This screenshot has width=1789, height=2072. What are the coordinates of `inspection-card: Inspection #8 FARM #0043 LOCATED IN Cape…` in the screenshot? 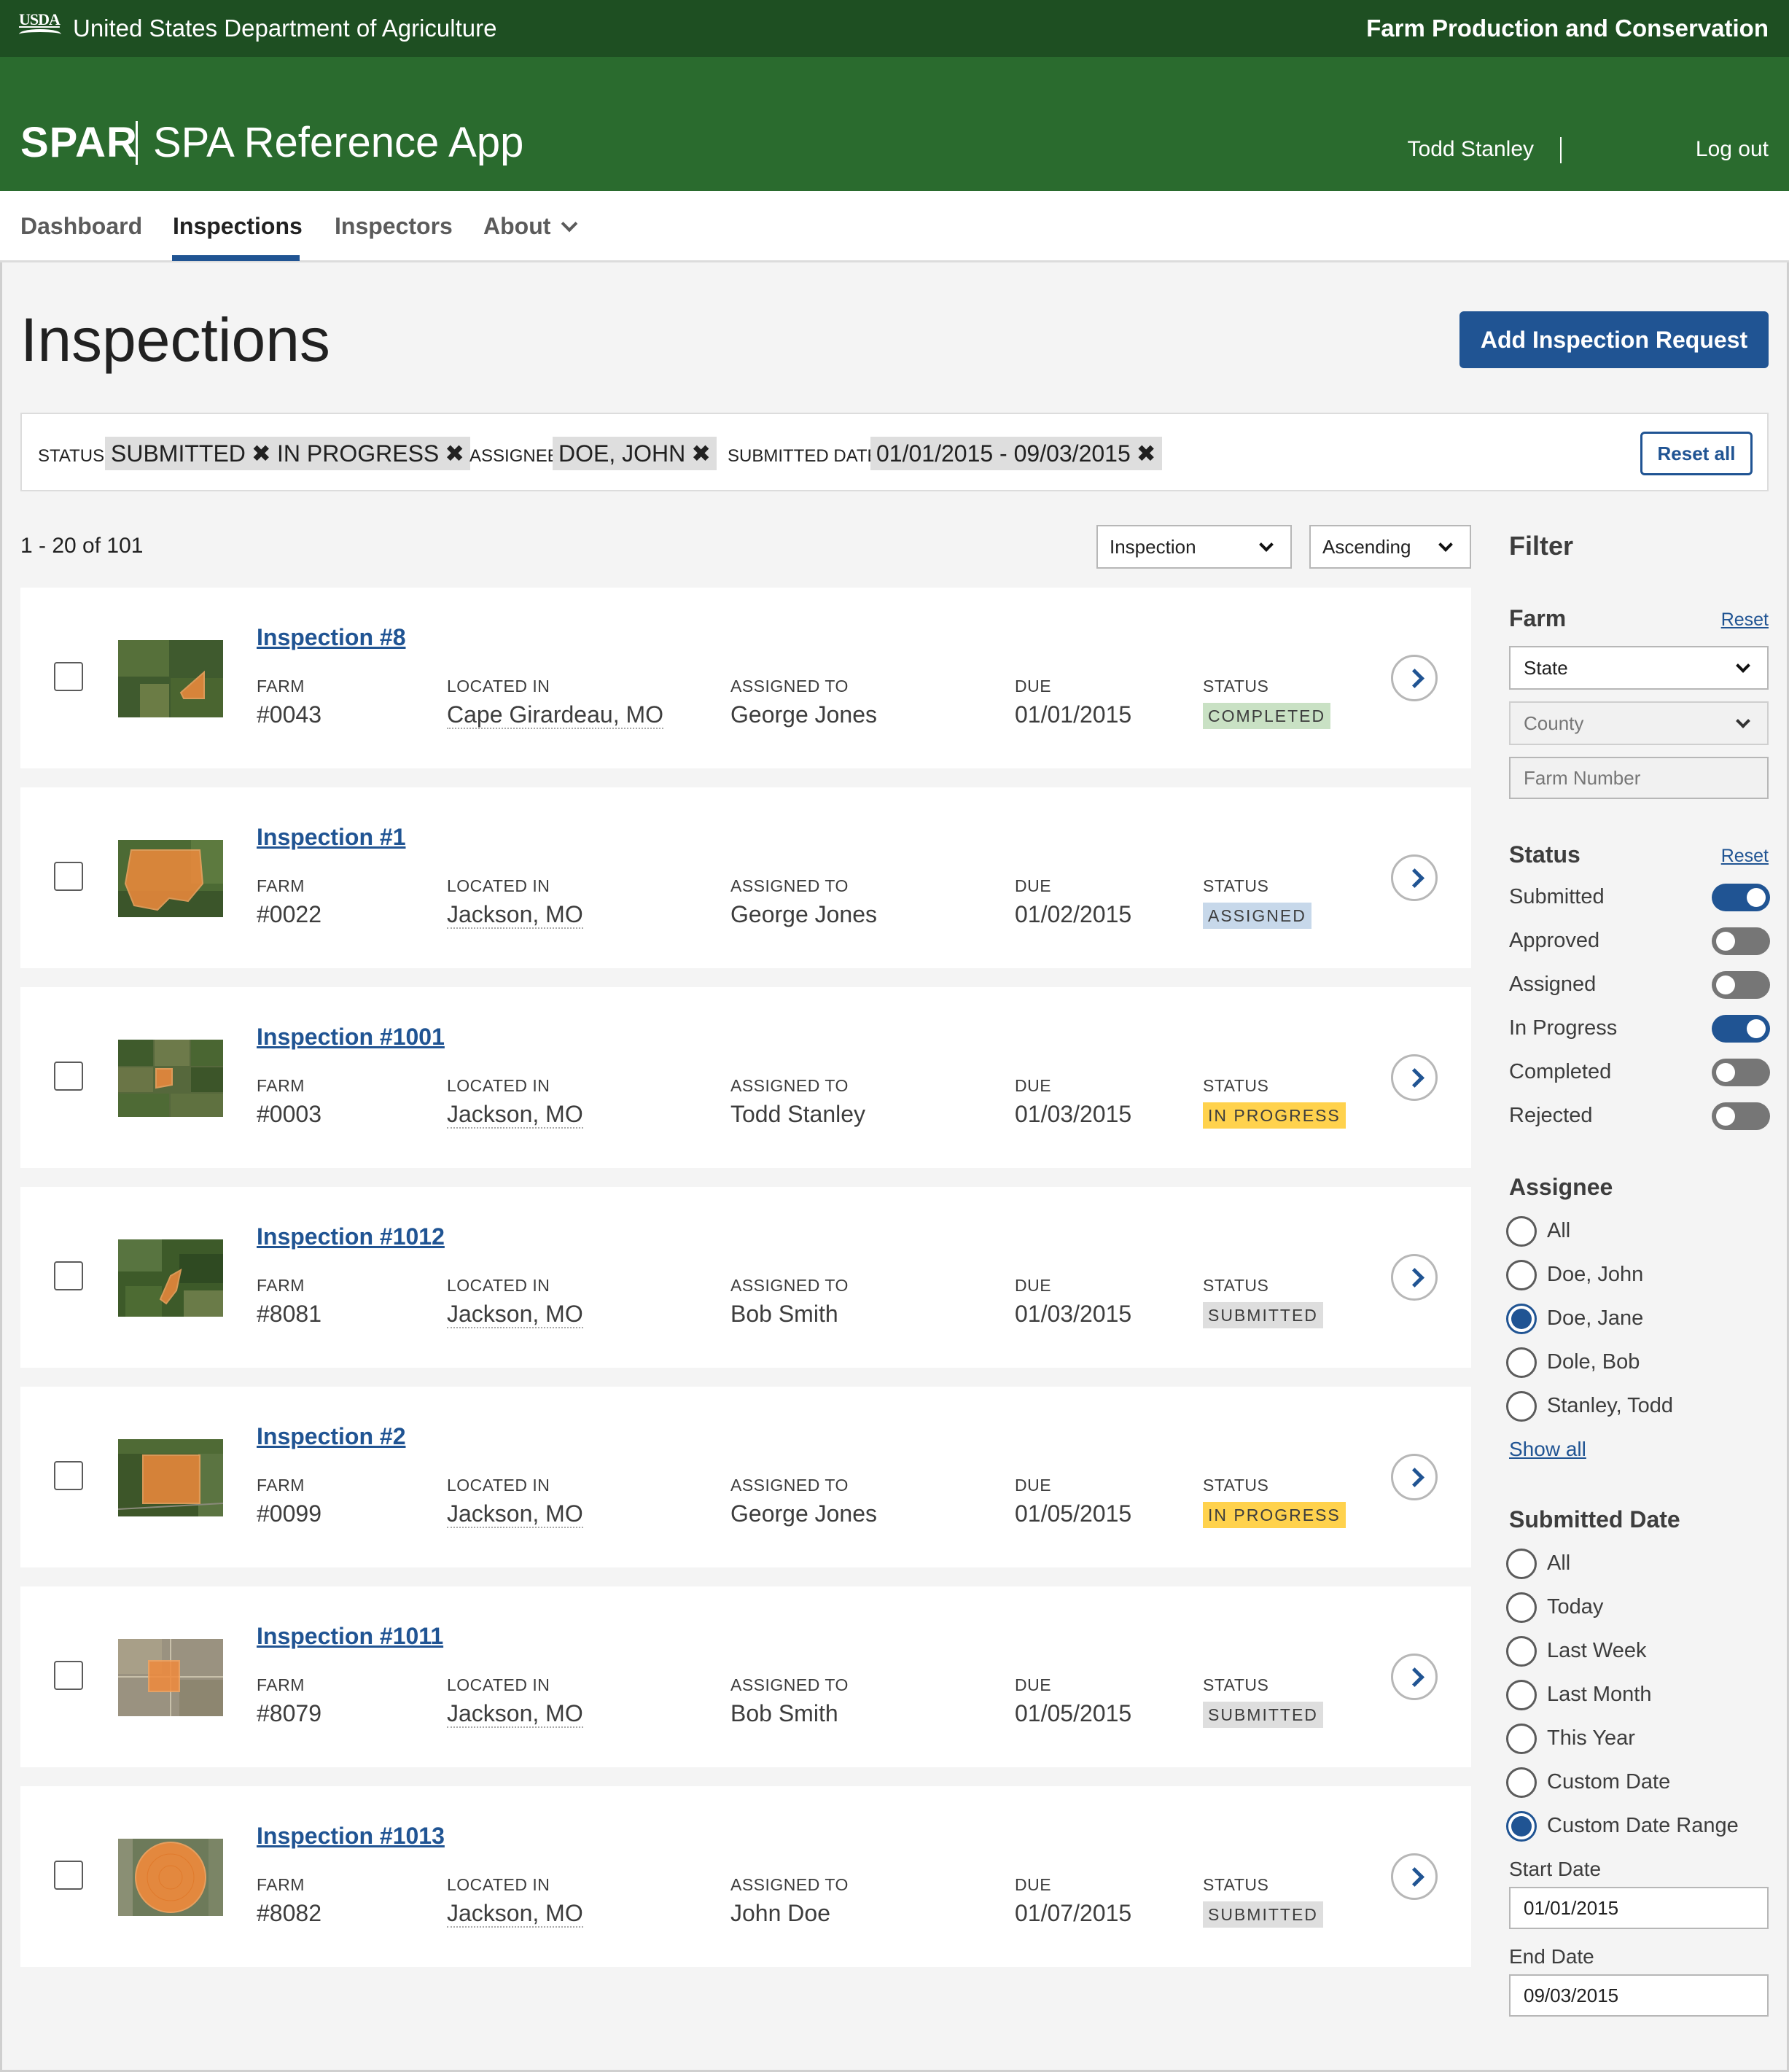 It's located at (745, 678).